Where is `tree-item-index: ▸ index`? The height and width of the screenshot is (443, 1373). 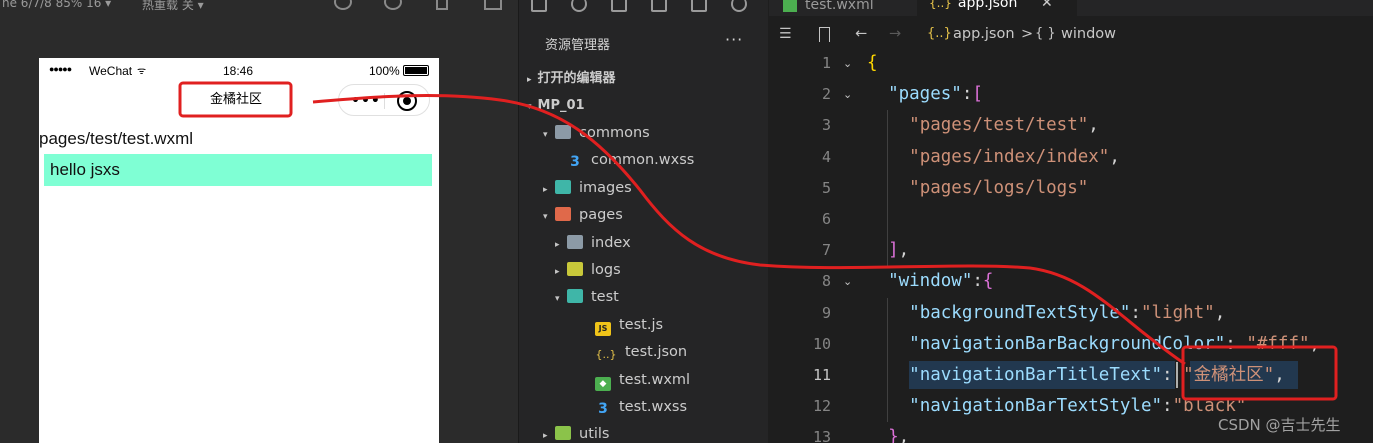
tree-item-index: ▸ index is located at coordinates (593, 243).